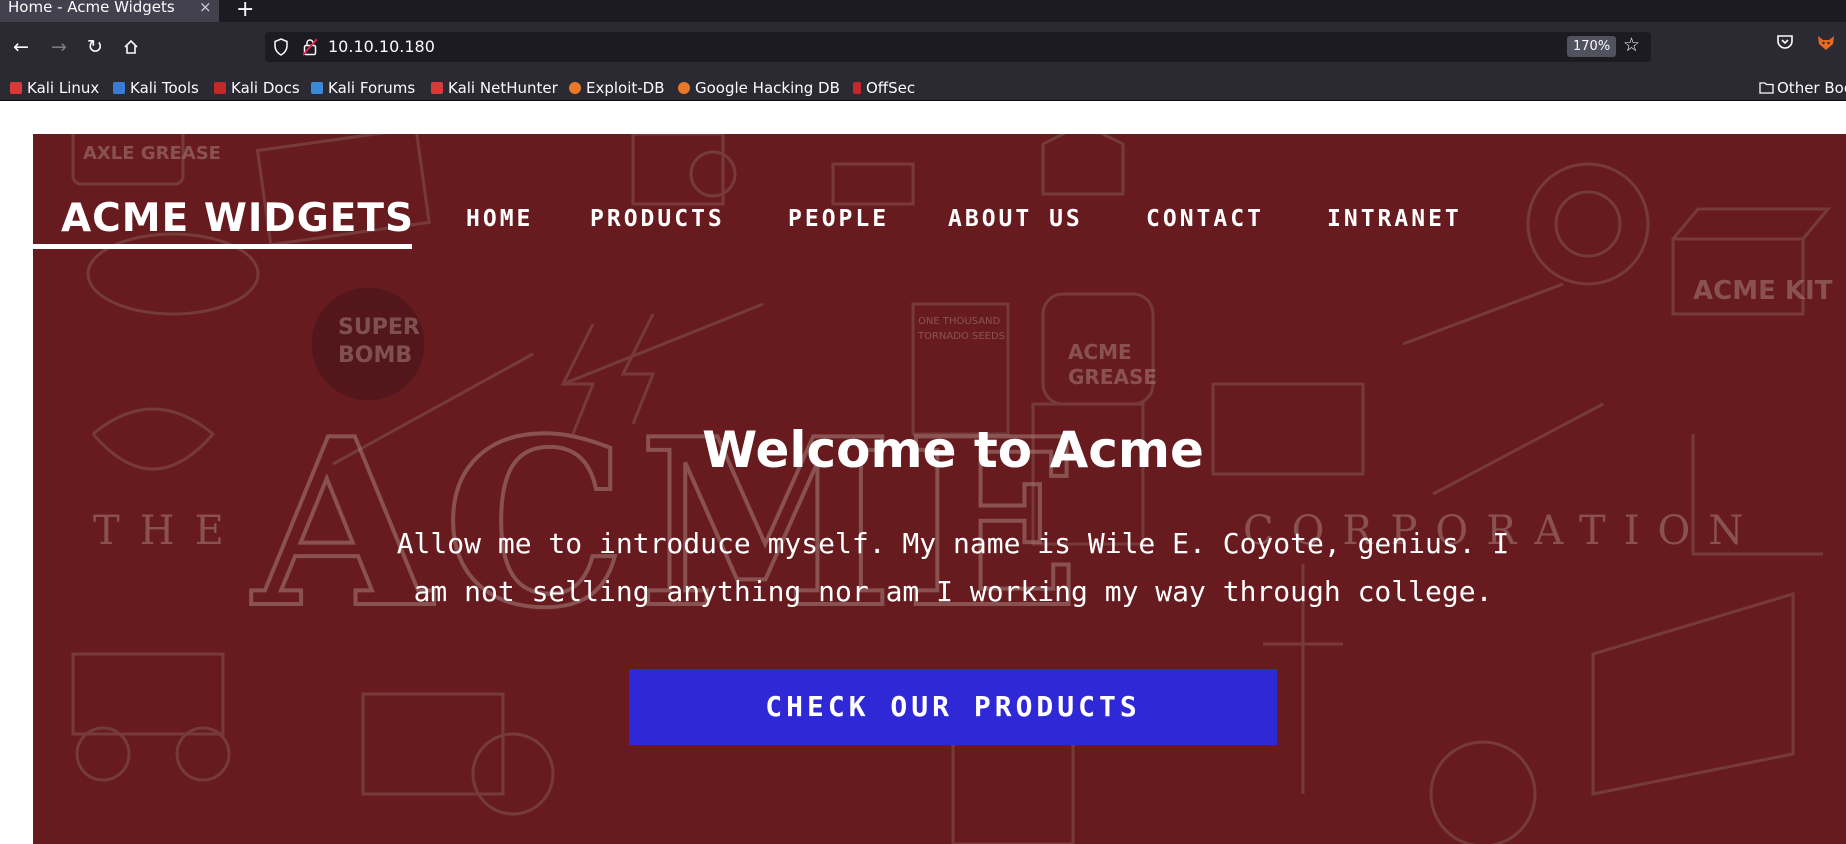 This screenshot has width=1846, height=844. What do you see at coordinates (958, 47) in the screenshot?
I see `address-bar: 10.10.10.180 170% ☆` at bounding box center [958, 47].